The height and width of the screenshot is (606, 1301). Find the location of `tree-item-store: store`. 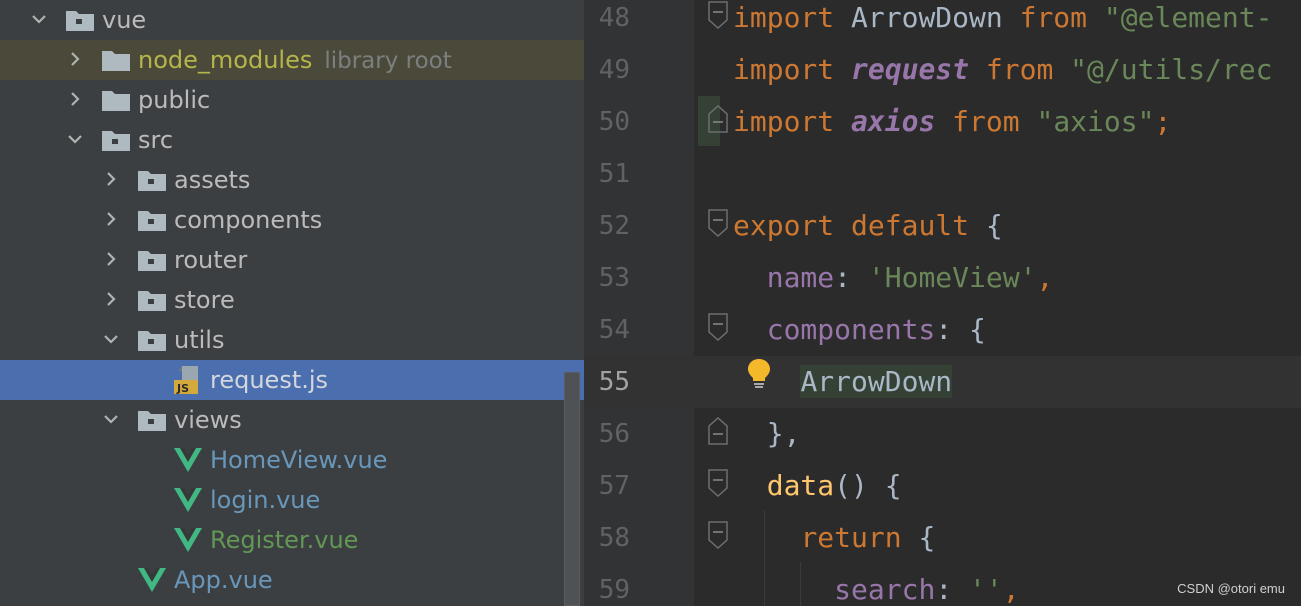

tree-item-store: store is located at coordinates (292, 300).